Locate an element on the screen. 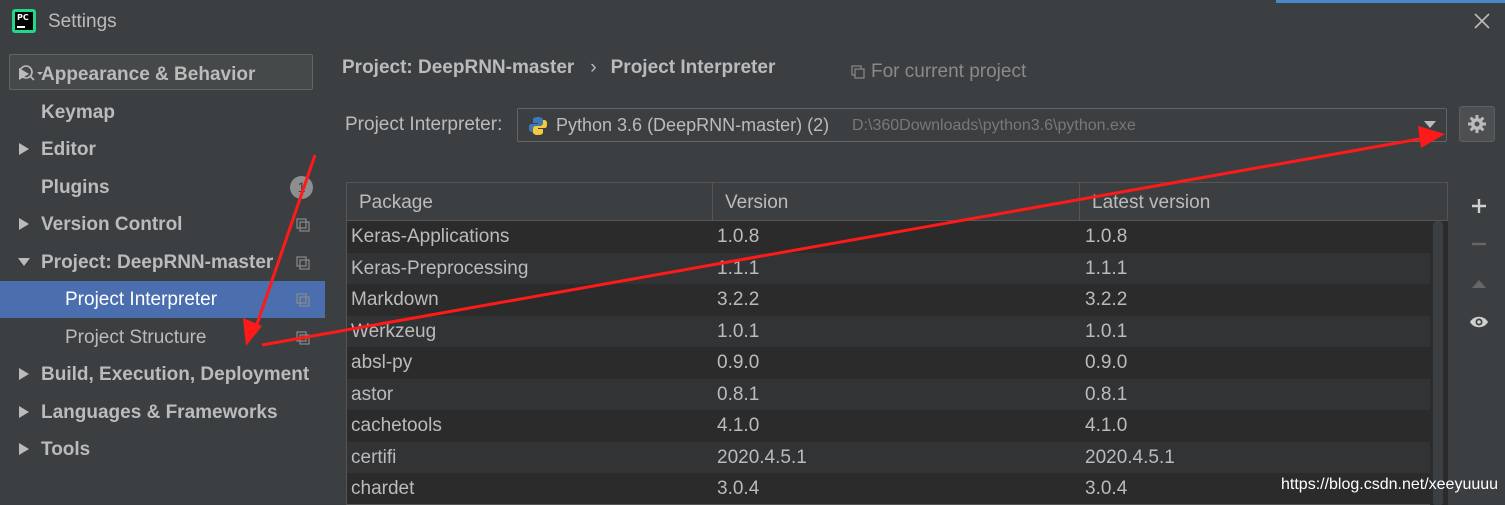 The width and height of the screenshot is (1505, 505). sidebar-item: Plugins 1 is located at coordinates (162, 187).